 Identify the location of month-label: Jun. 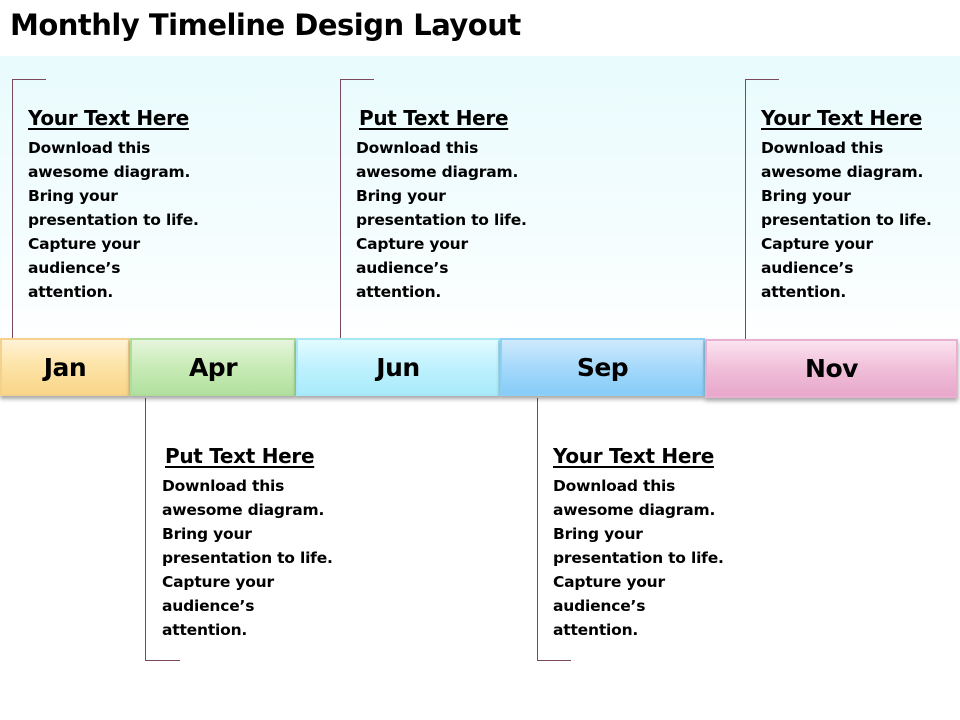
(398, 367).